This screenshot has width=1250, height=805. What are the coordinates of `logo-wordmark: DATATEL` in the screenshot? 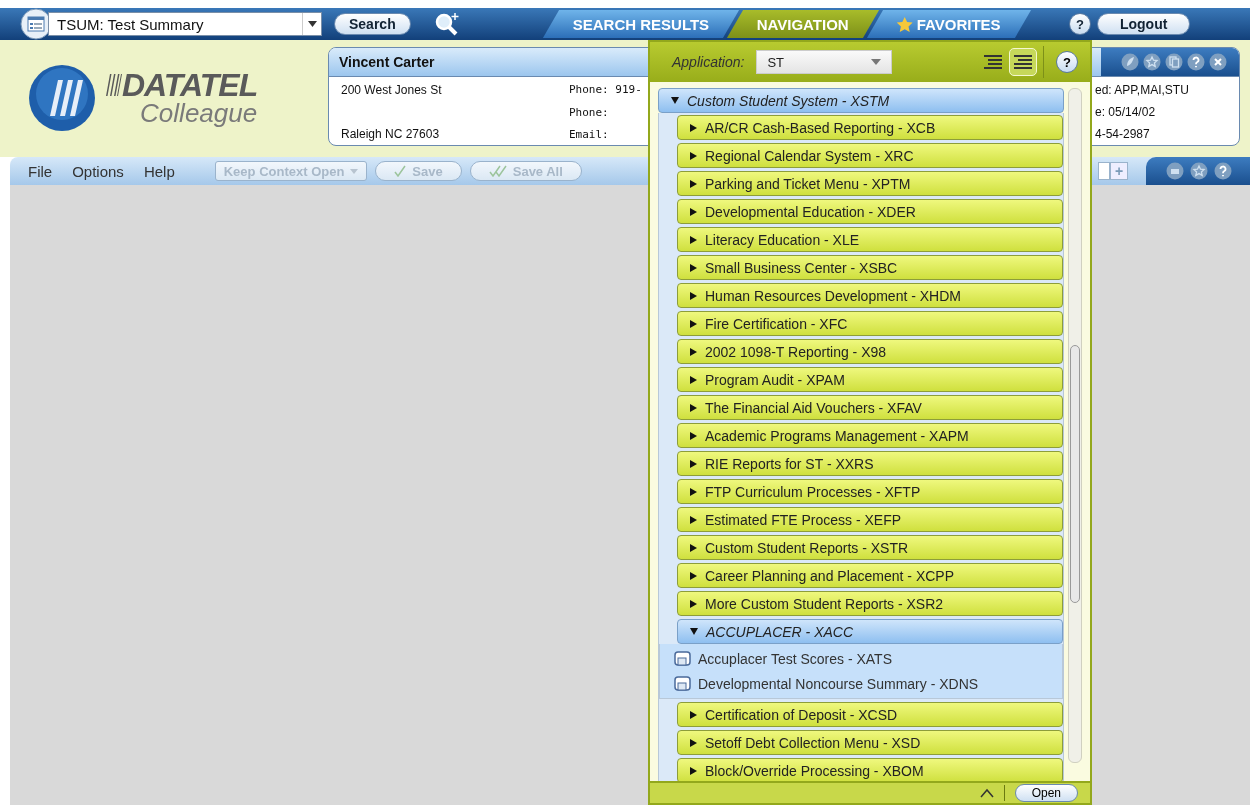 It's located at (190, 85).